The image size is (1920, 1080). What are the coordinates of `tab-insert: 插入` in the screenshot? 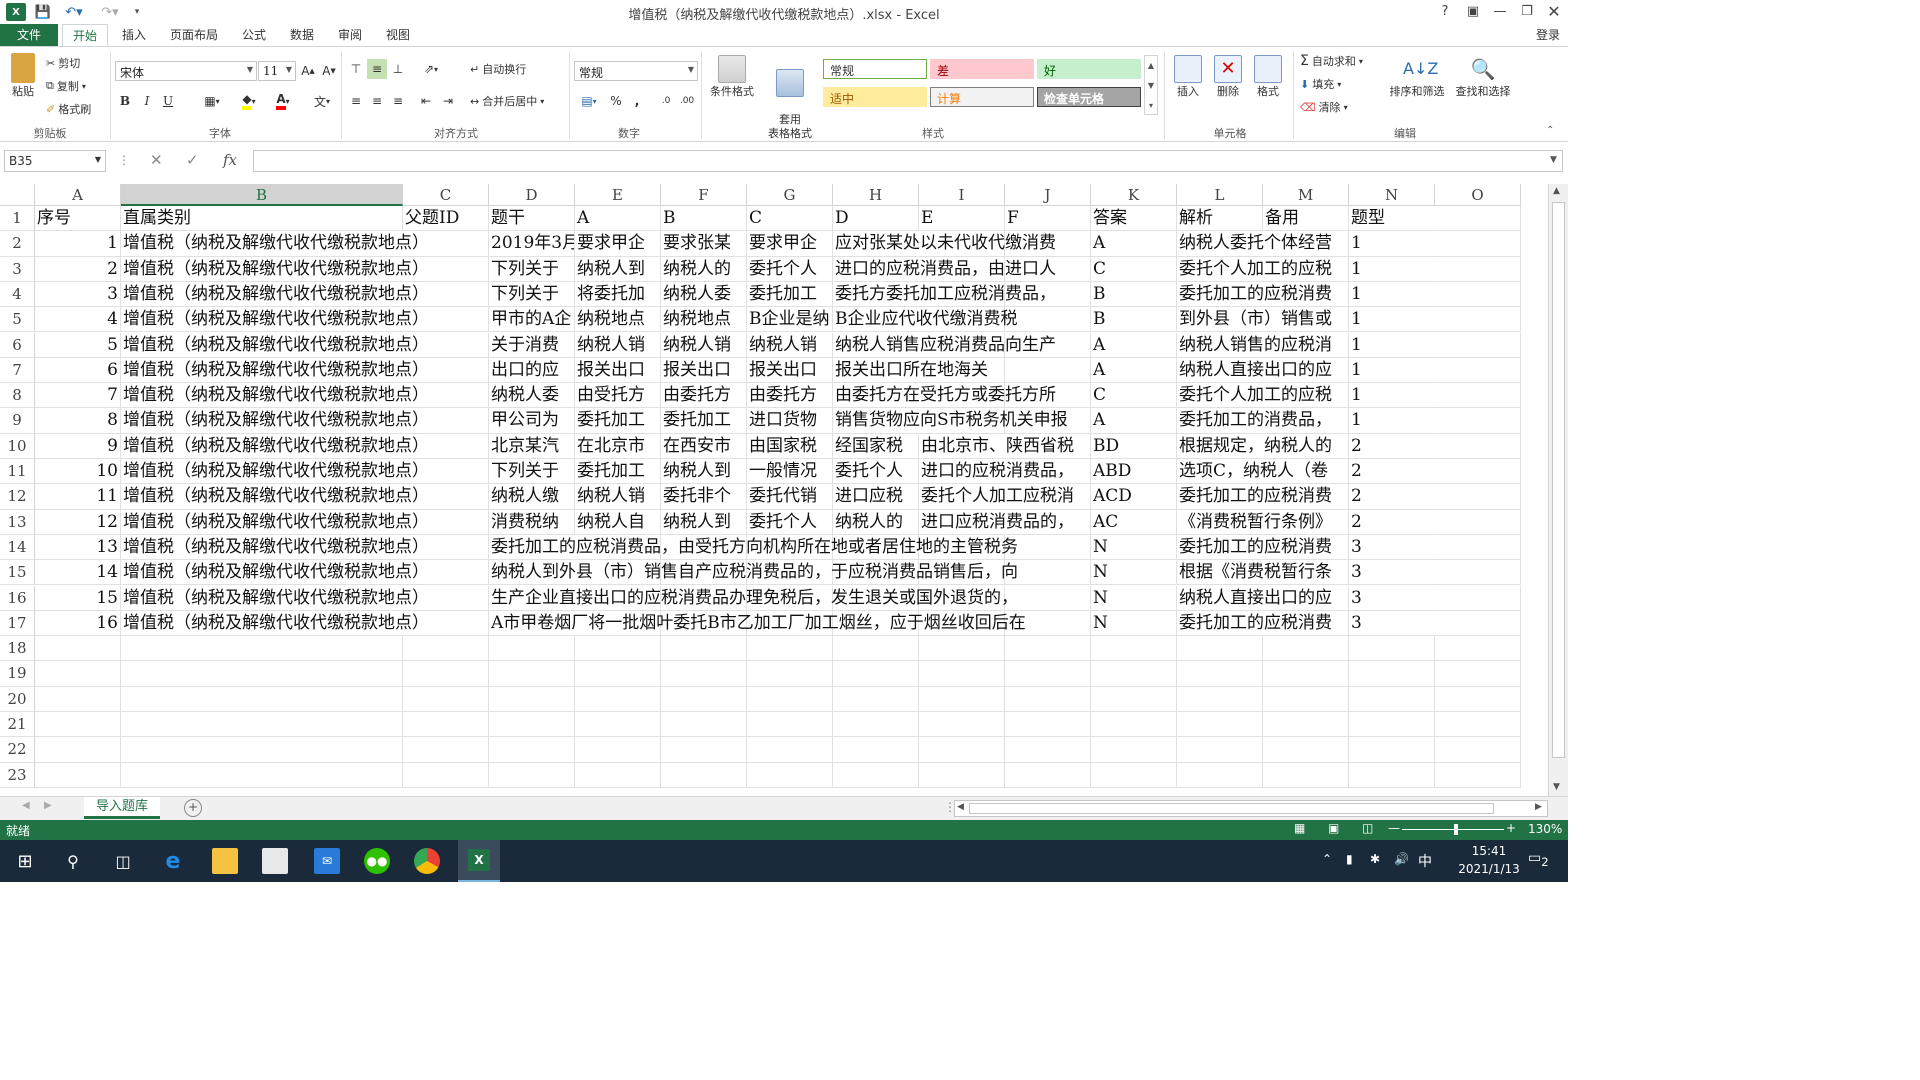 It's located at (134, 35).